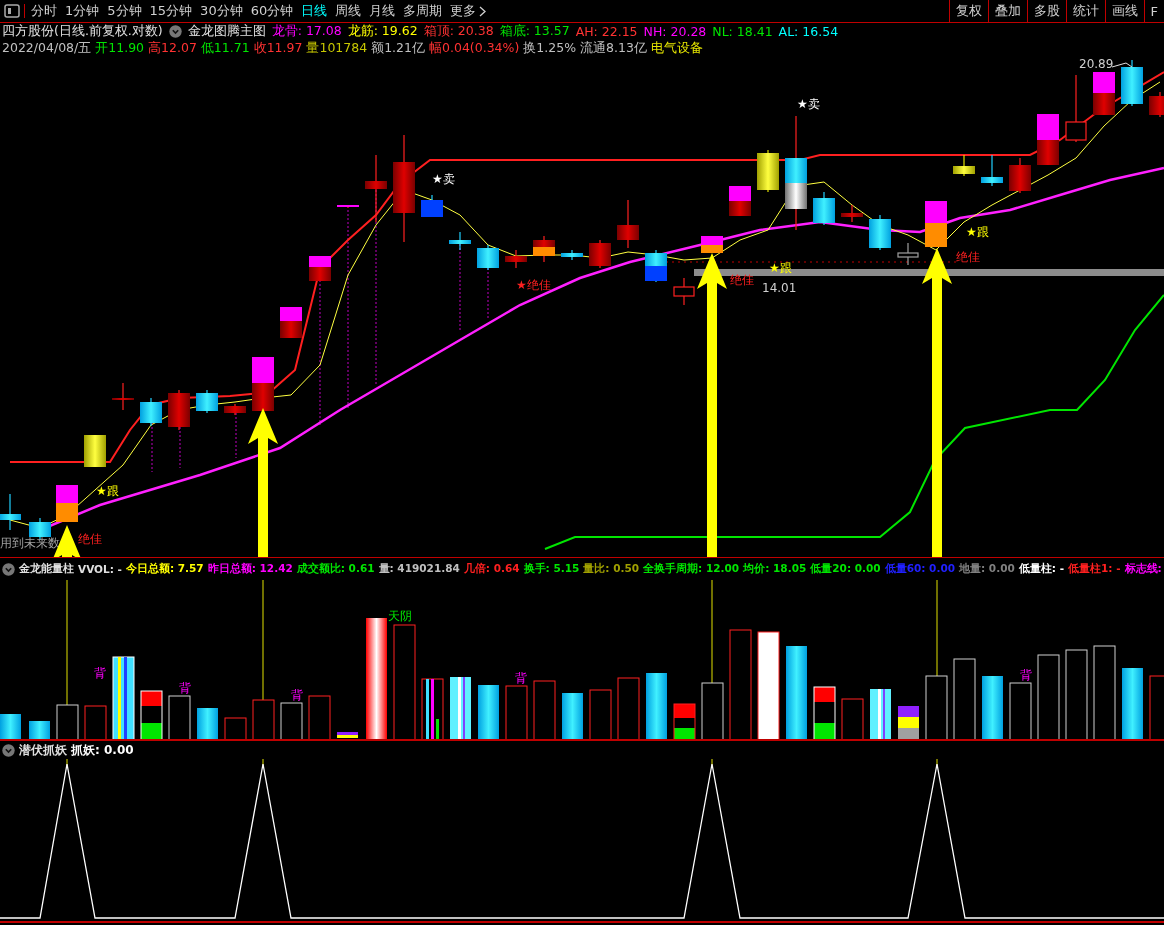 The height and width of the screenshot is (925, 1164). Describe the element at coordinates (1041, 569) in the screenshot. I see `indicator-value: 低量柱: -` at that location.